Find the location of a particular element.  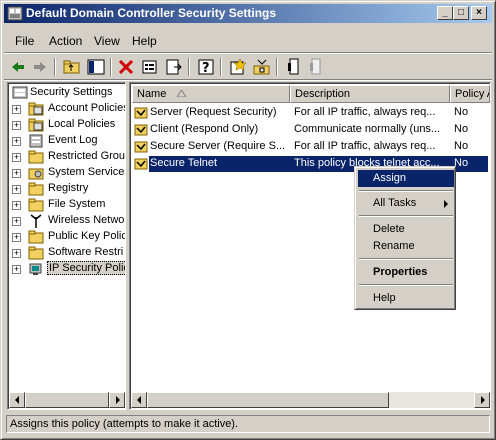

services-icon is located at coordinates (36, 174).